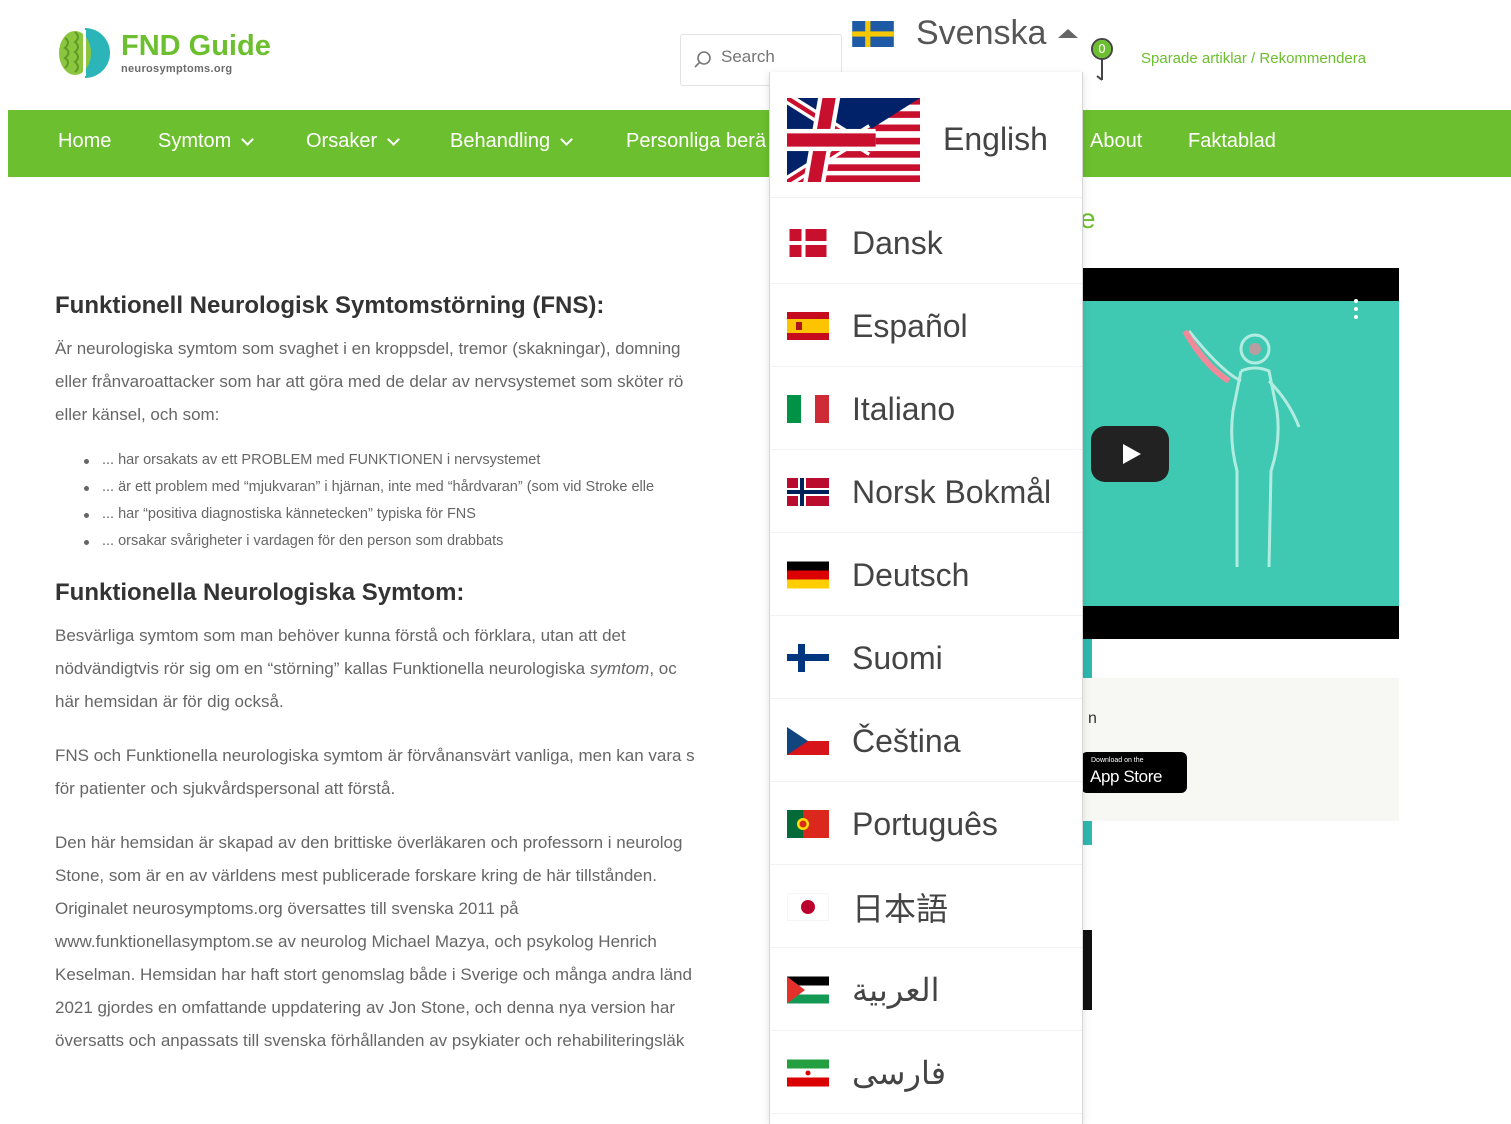 The height and width of the screenshot is (1124, 1511). Describe the element at coordinates (342, 141) in the screenshot. I see `nav-label: Orsaker` at that location.